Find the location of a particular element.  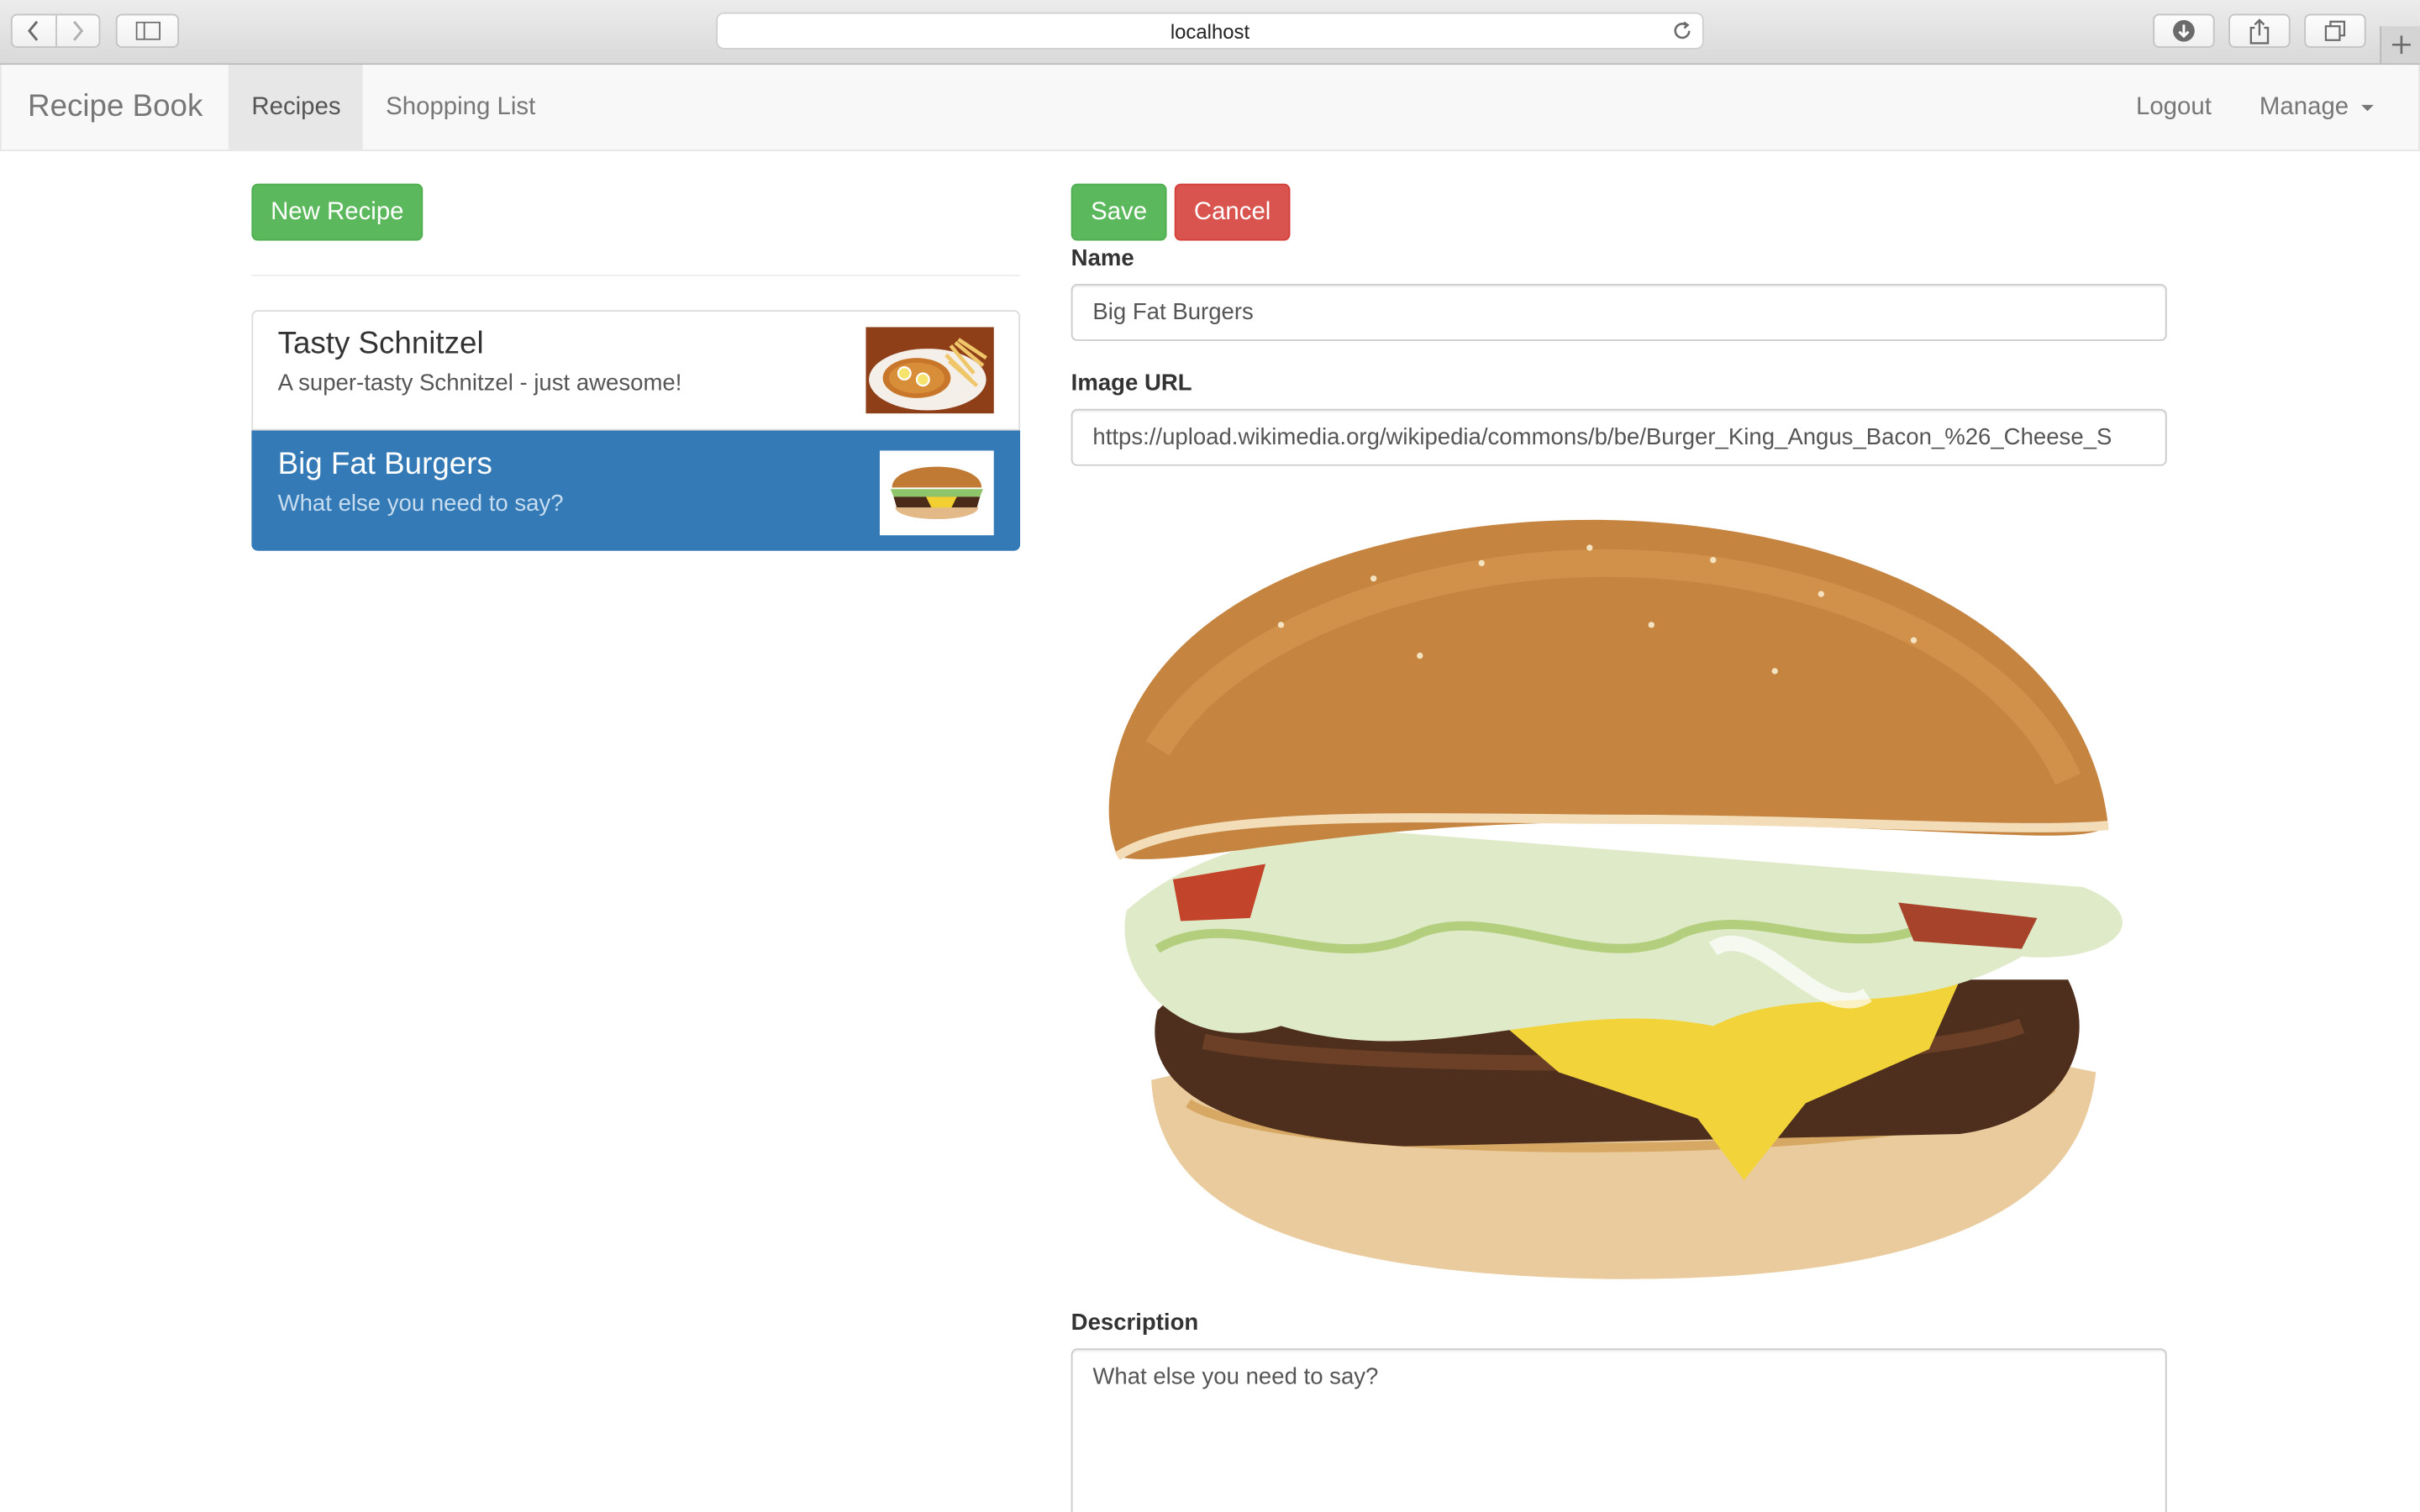

burger-thumbnail is located at coordinates (936, 496).